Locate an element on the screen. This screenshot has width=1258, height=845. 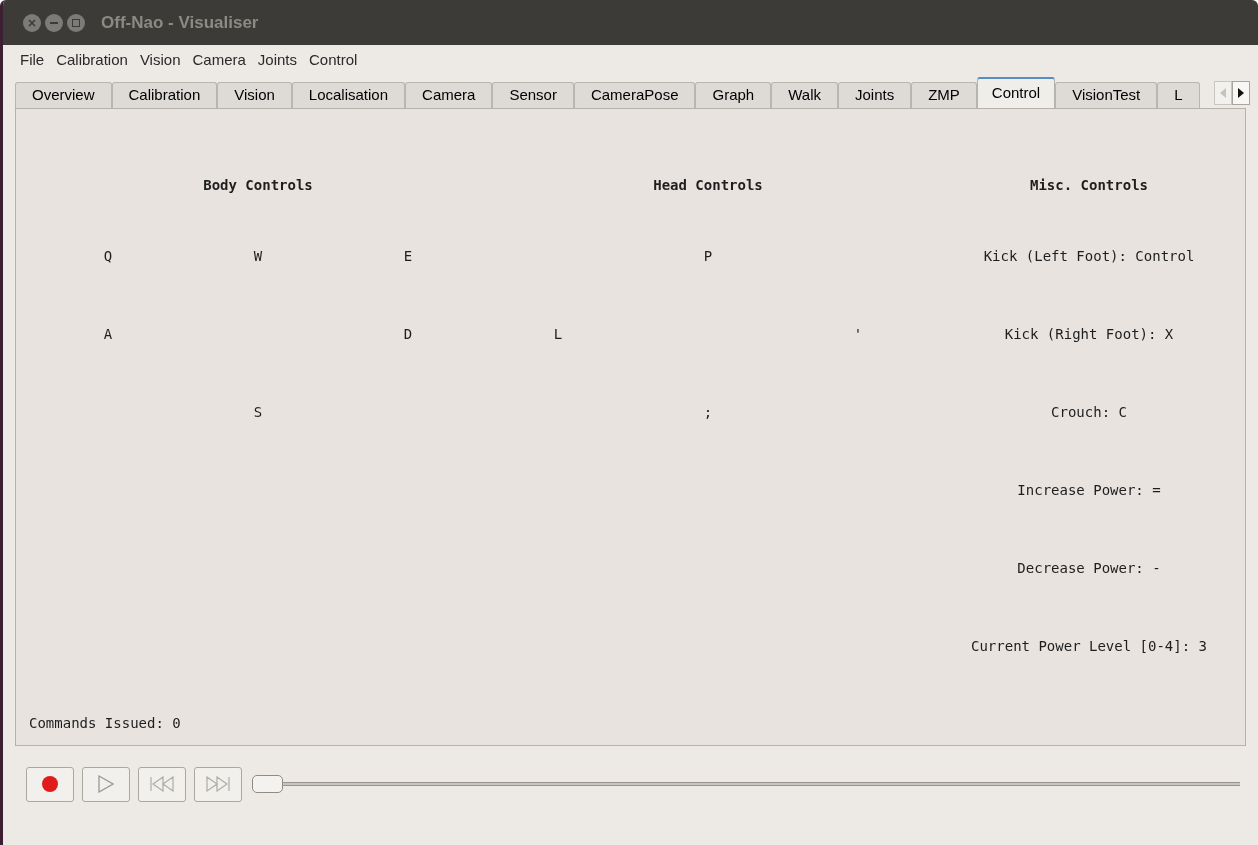
tab: Graph is located at coordinates (733, 95).